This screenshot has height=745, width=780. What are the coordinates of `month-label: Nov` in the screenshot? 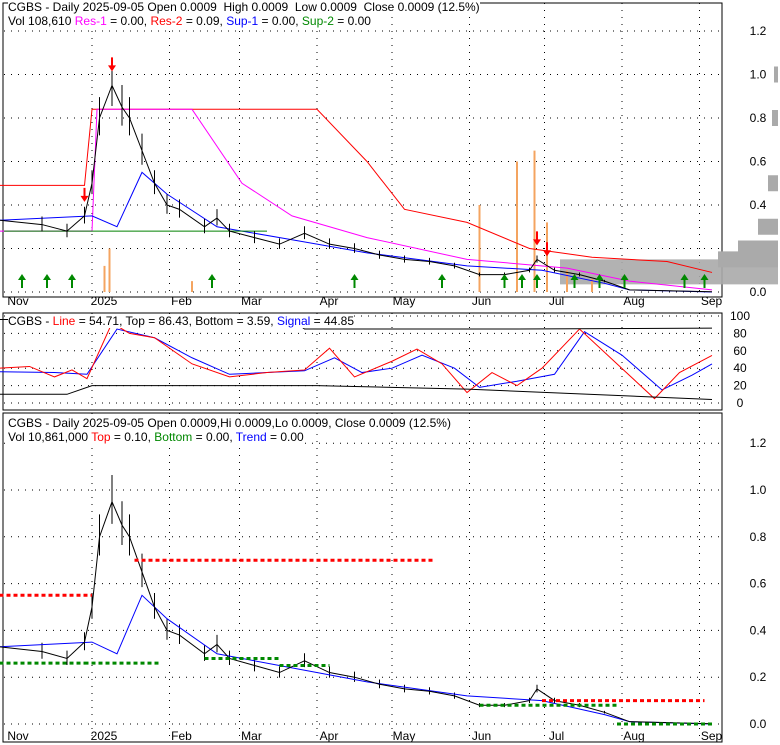 It's located at (17, 736).